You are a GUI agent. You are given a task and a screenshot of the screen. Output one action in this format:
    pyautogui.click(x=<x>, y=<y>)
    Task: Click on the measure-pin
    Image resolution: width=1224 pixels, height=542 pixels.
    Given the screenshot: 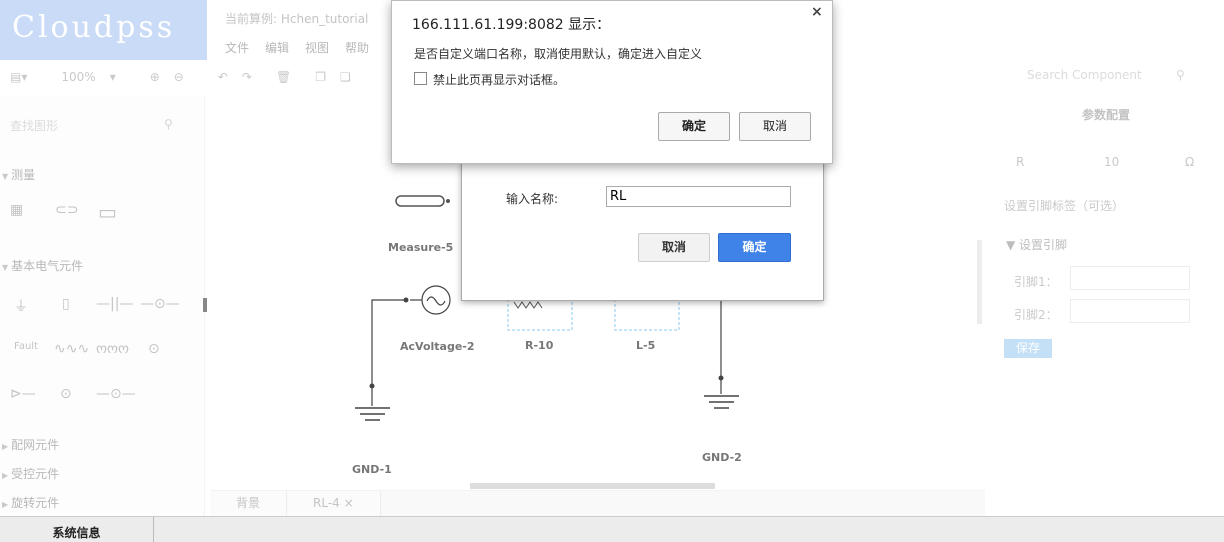 What is the action you would take?
    pyautogui.click(x=448, y=201)
    